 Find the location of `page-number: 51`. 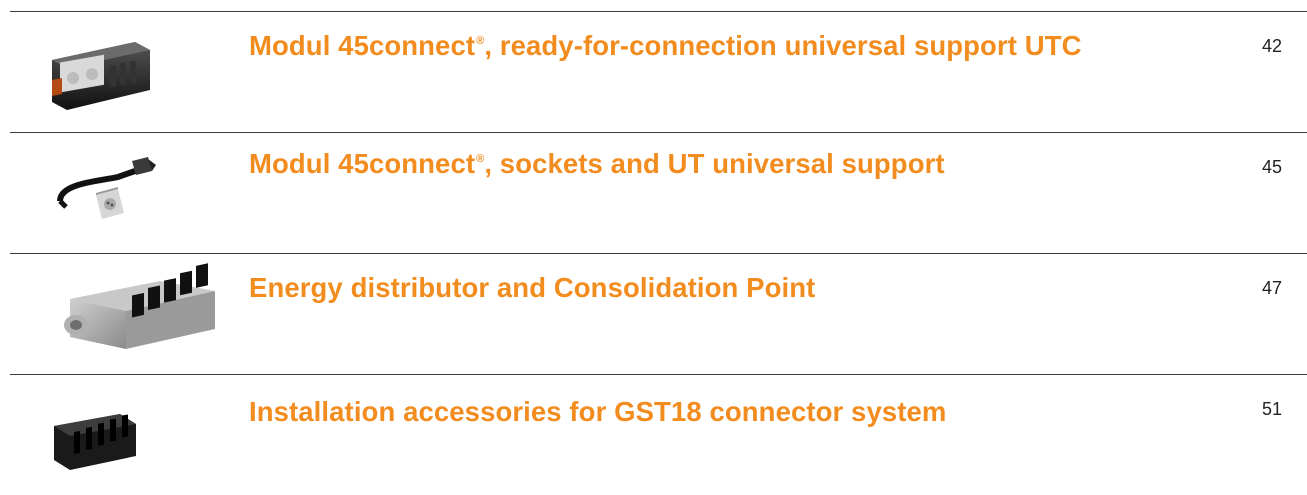

page-number: 51 is located at coordinates (1272, 409).